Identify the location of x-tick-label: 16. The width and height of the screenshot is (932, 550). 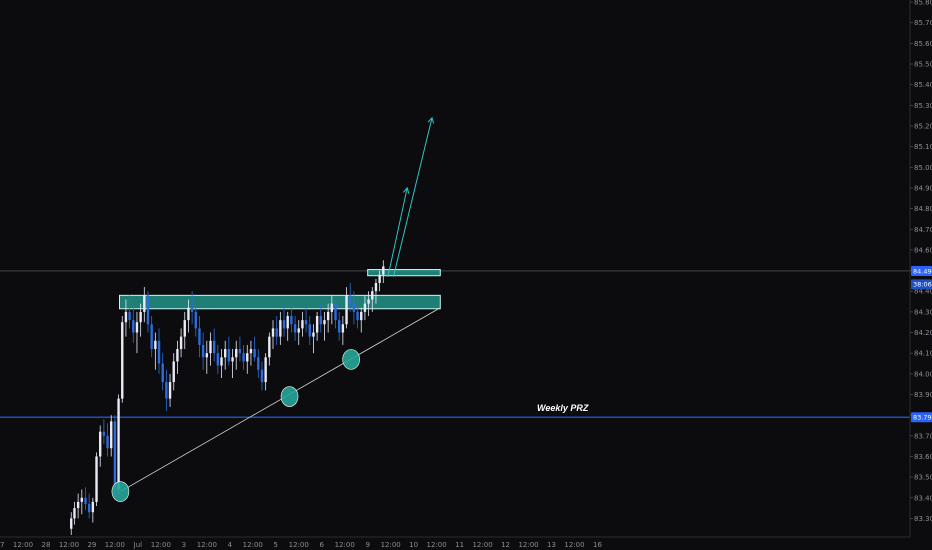
(597, 545).